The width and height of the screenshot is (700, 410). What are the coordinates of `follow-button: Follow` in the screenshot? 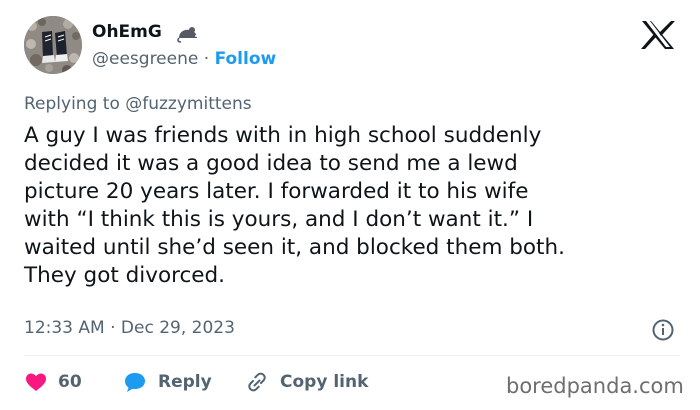 It's located at (246, 59).